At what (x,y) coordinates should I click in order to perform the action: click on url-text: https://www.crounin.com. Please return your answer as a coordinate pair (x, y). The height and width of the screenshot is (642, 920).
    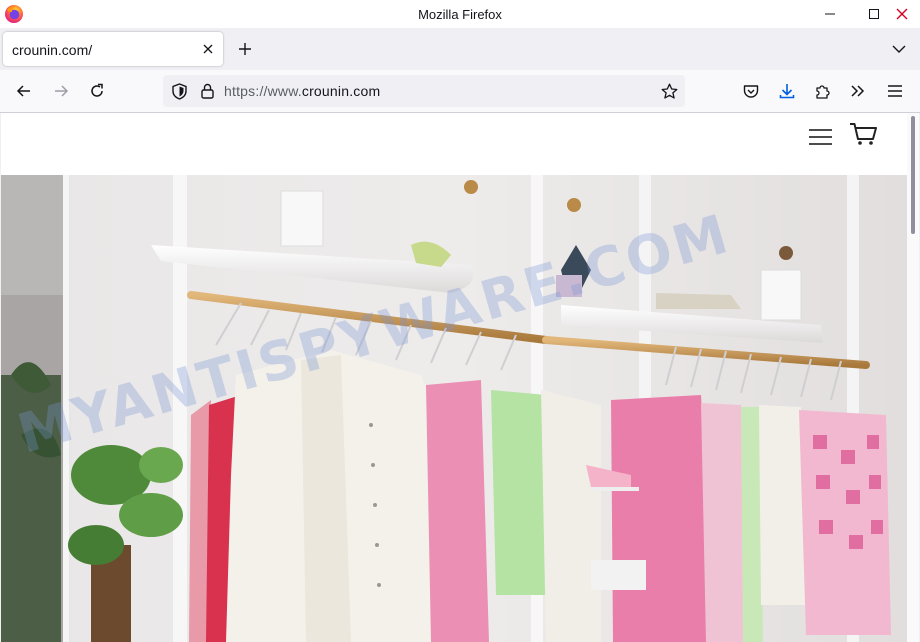
    Looking at the image, I should click on (302, 91).